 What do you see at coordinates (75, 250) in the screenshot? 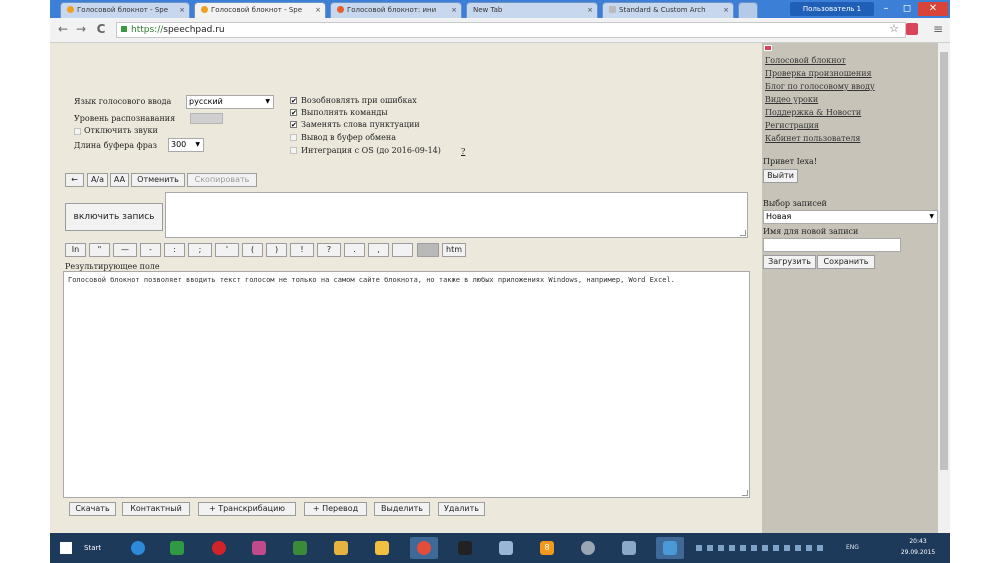
I see `punct-newline-button: In` at bounding box center [75, 250].